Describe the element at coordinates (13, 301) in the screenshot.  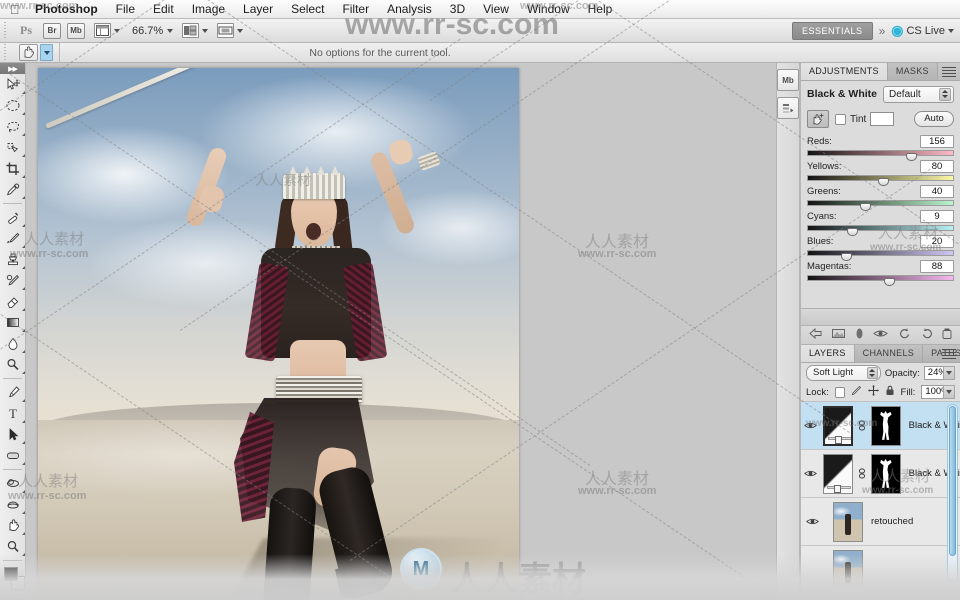
I see `eraser-tool` at that location.